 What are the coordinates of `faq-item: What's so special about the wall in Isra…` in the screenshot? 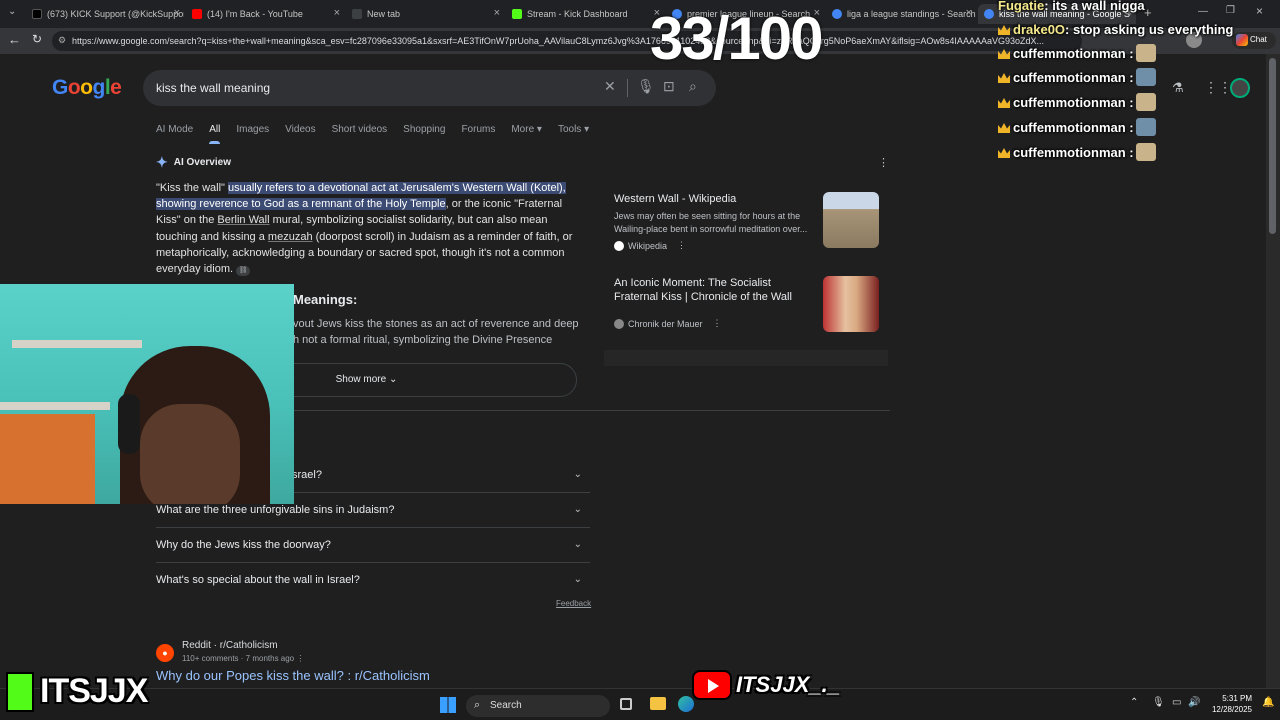 It's located at (373, 580).